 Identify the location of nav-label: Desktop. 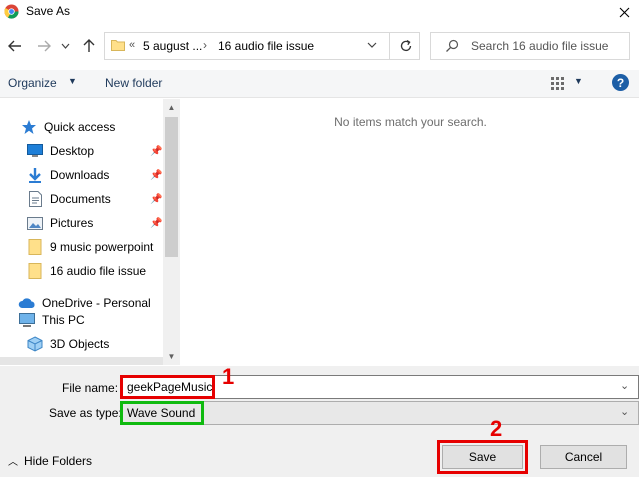
(72, 151).